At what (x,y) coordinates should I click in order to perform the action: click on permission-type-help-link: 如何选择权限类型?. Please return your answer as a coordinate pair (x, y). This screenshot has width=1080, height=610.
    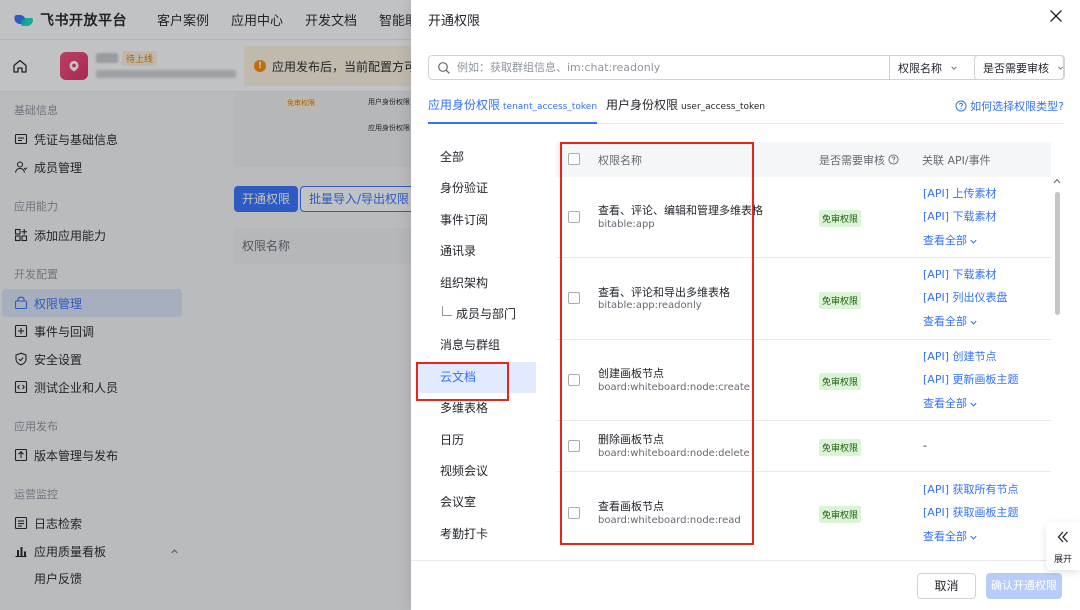
    Looking at the image, I should click on (1009, 106).